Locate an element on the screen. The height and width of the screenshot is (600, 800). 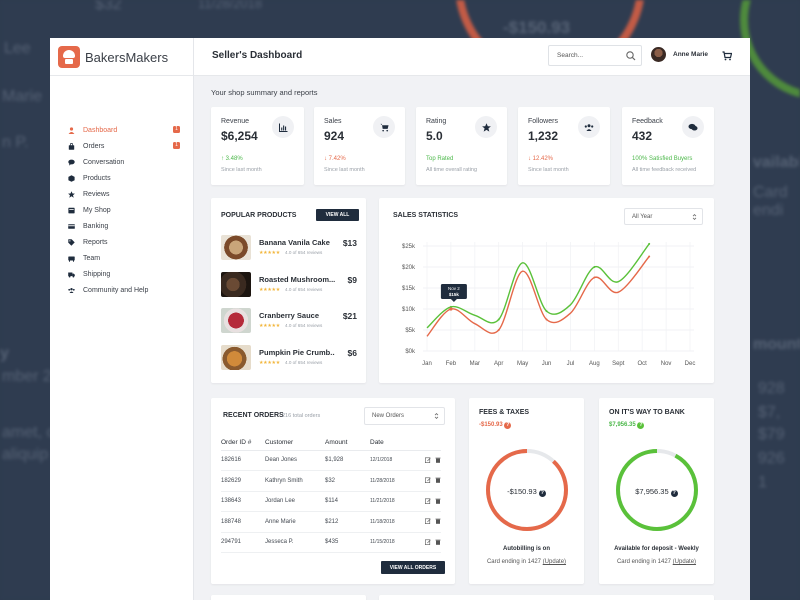
sidebar-item-label: Conversation is located at coordinates (104, 162).